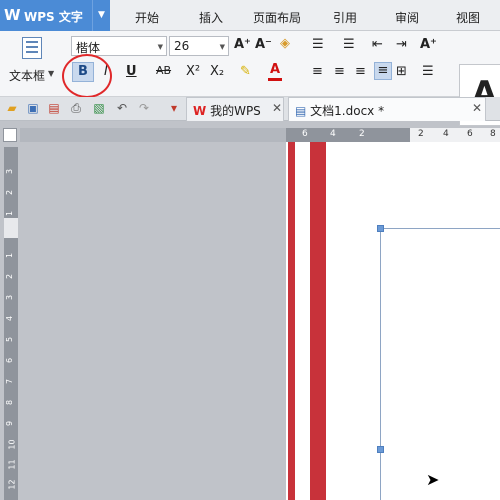 The height and width of the screenshot is (500, 500). What do you see at coordinates (147, 17) in the screenshot?
I see `menu-home: 开始` at bounding box center [147, 17].